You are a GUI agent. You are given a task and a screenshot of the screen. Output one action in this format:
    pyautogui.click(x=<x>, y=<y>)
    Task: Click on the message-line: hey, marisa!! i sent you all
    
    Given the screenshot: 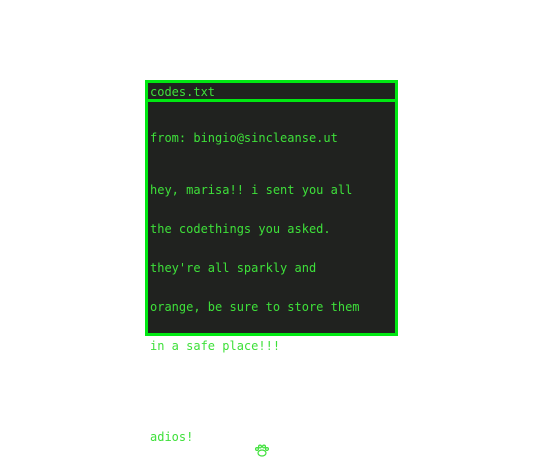 What is the action you would take?
    pyautogui.click(x=251, y=190)
    